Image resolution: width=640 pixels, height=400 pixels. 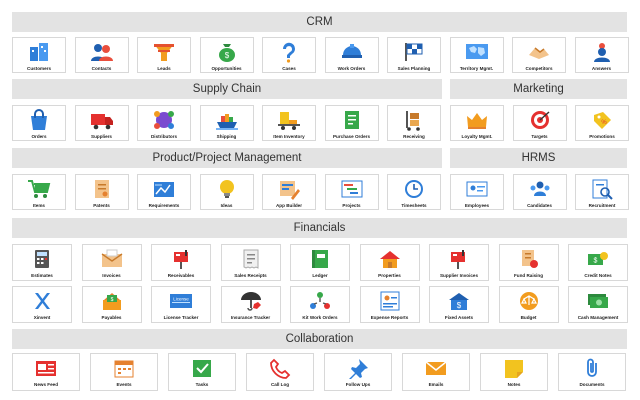 I want to click on salesreceipts-icon, so click(x=251, y=259).